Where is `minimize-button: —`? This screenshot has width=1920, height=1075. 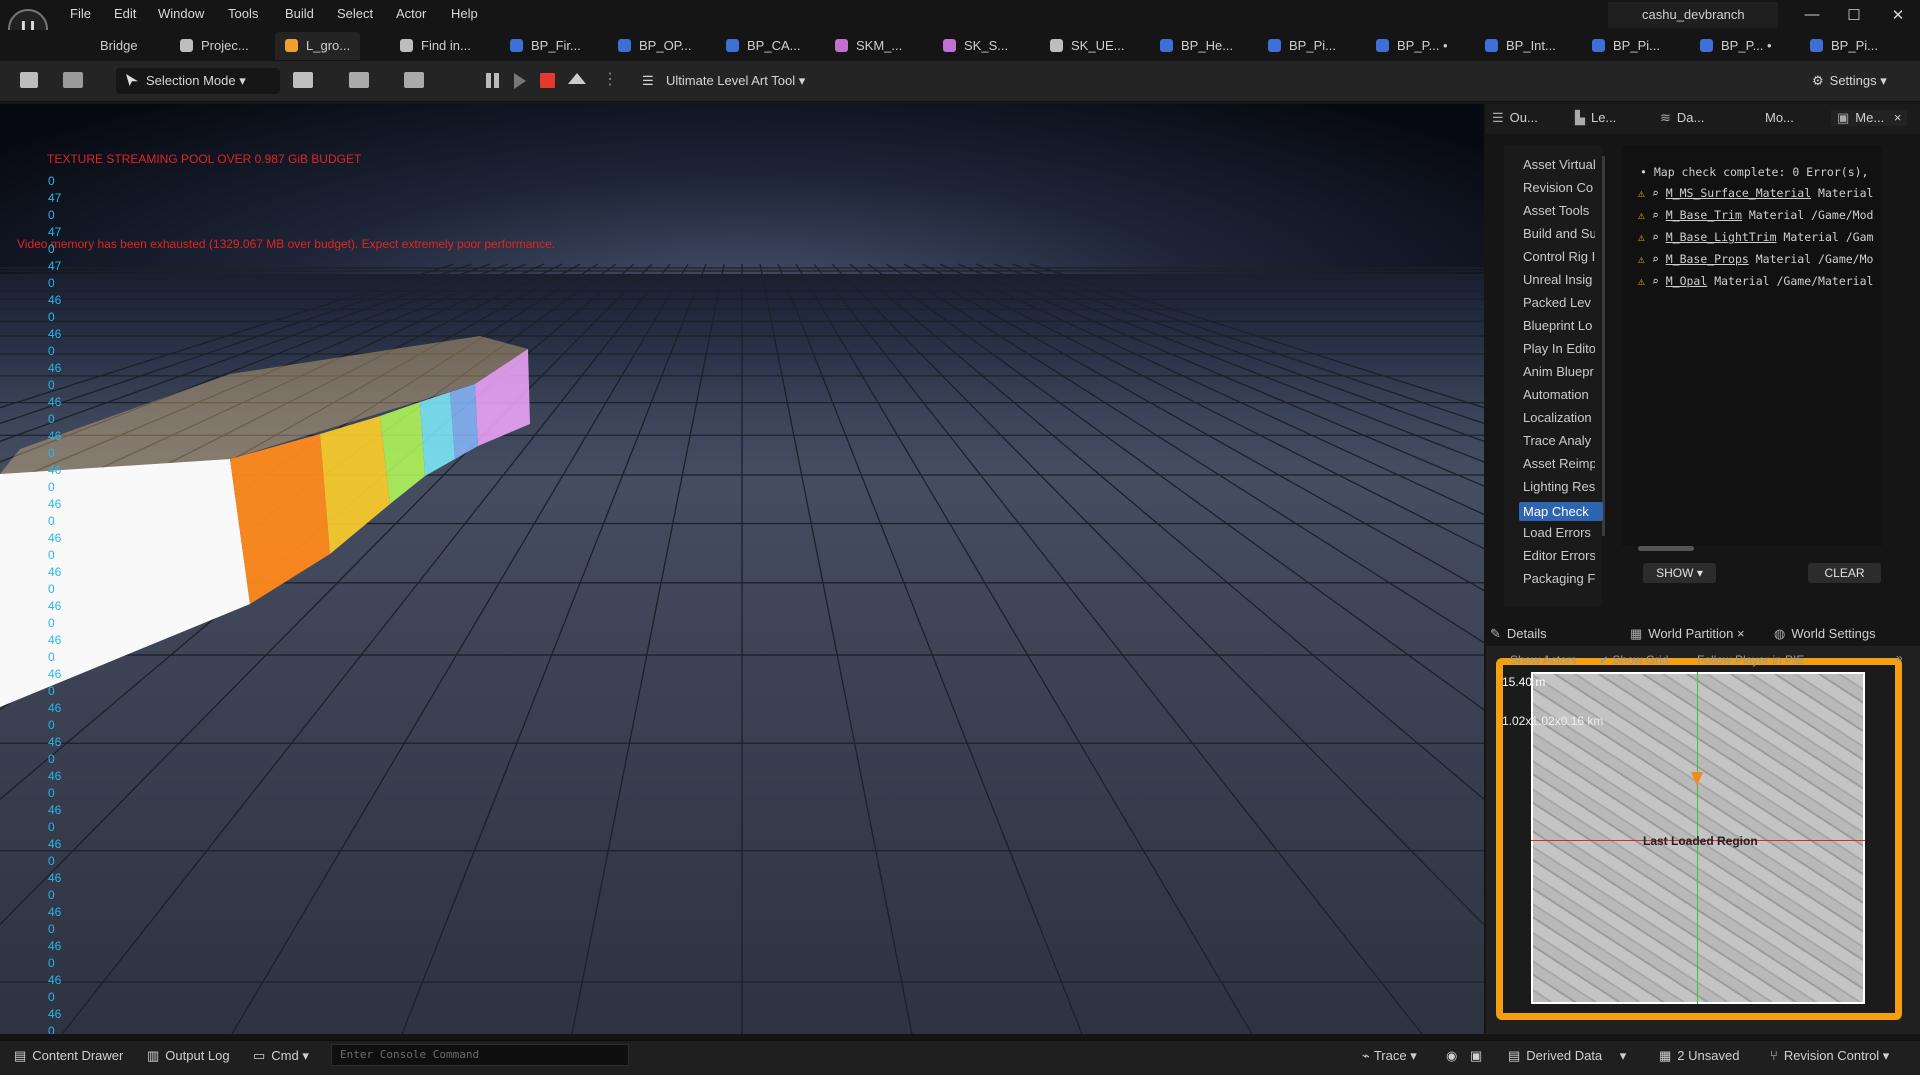
minimize-button: — is located at coordinates (1812, 14).